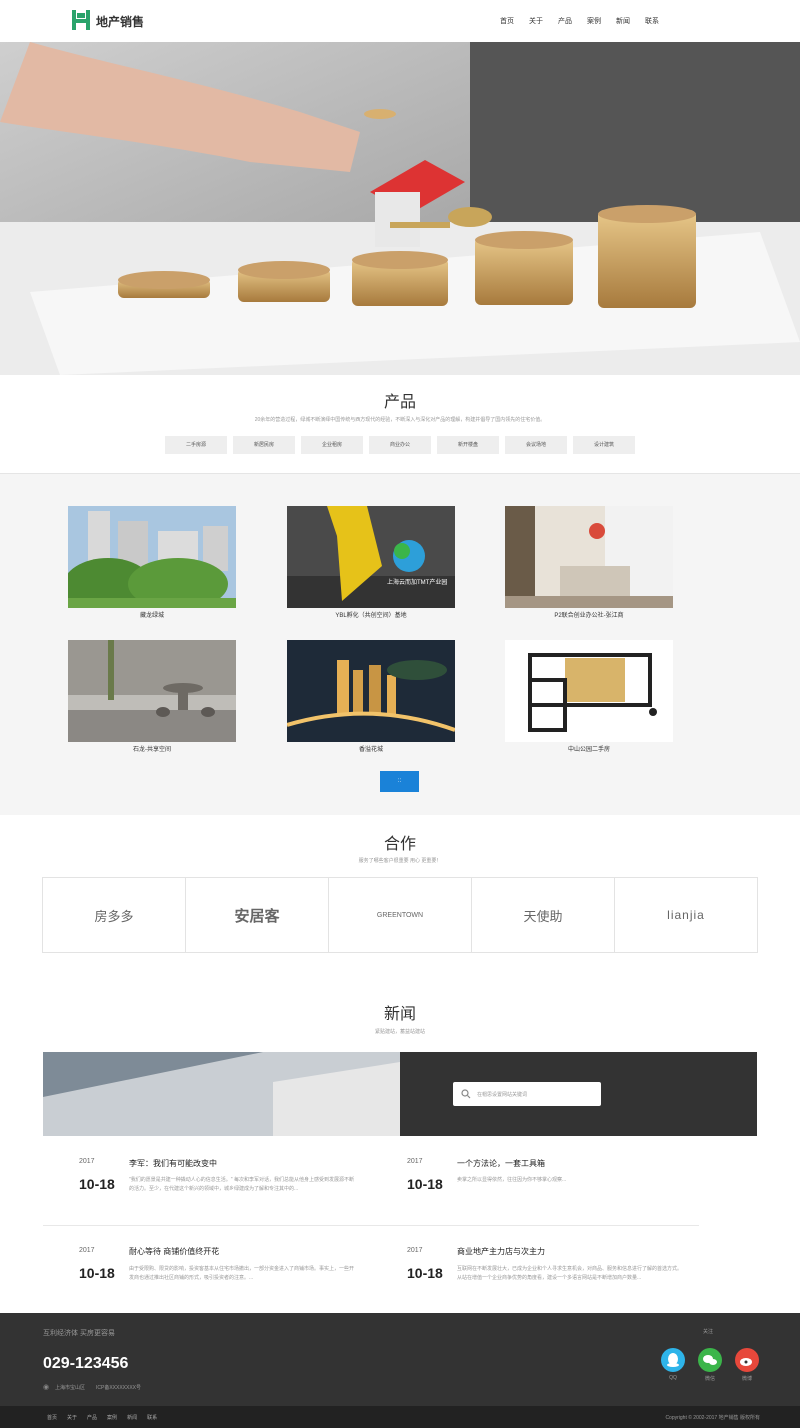 This screenshot has width=800, height=1428. Describe the element at coordinates (468, 445) in the screenshot. I see `category-new-property: 新开楼盘` at that location.